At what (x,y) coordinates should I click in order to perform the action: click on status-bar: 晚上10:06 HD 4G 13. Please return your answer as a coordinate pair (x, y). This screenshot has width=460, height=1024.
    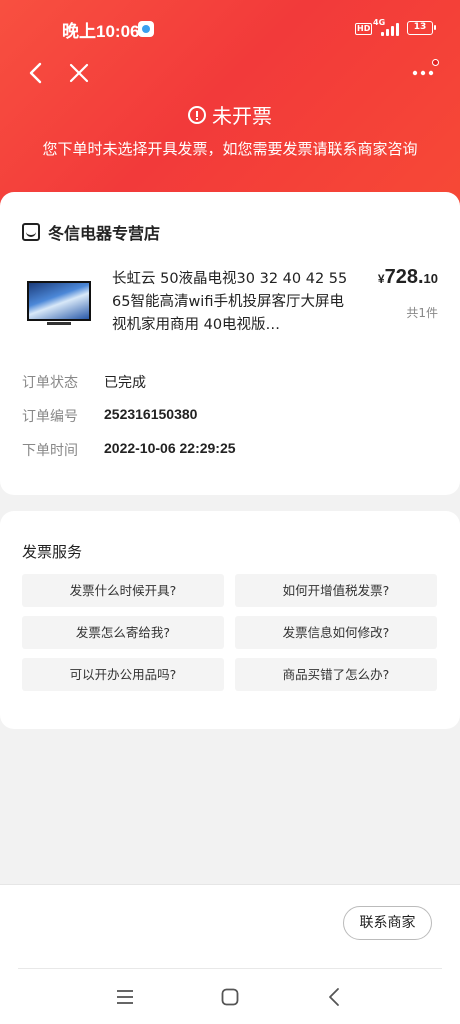
    Looking at the image, I should click on (230, 29).